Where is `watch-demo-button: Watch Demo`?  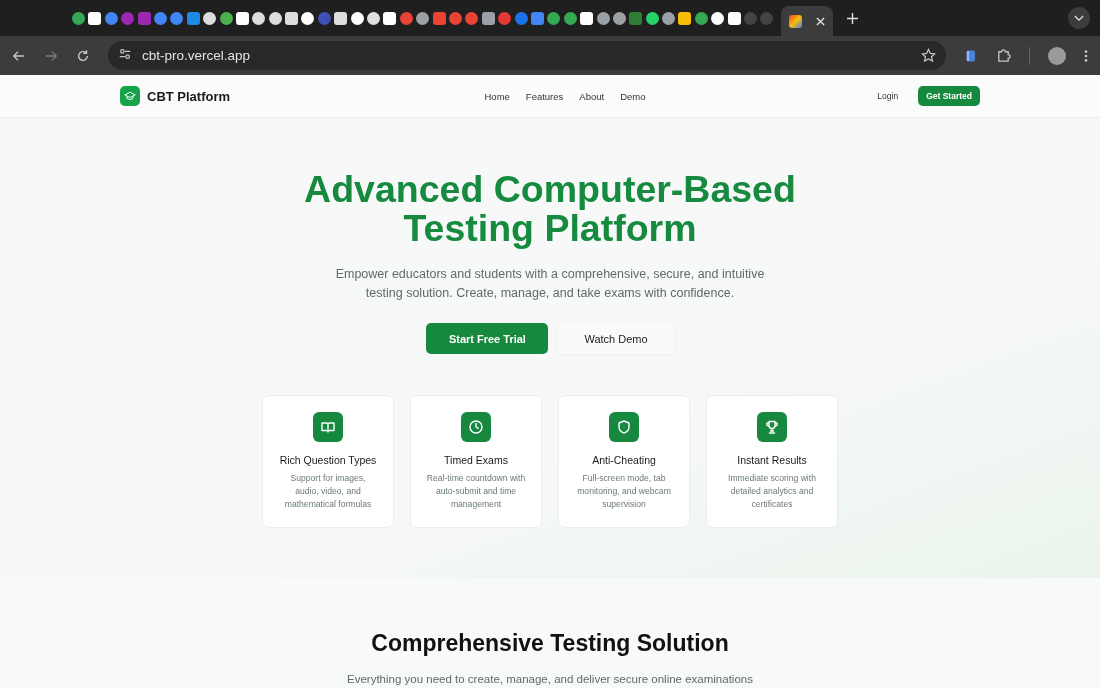 watch-demo-button: Watch Demo is located at coordinates (616, 338).